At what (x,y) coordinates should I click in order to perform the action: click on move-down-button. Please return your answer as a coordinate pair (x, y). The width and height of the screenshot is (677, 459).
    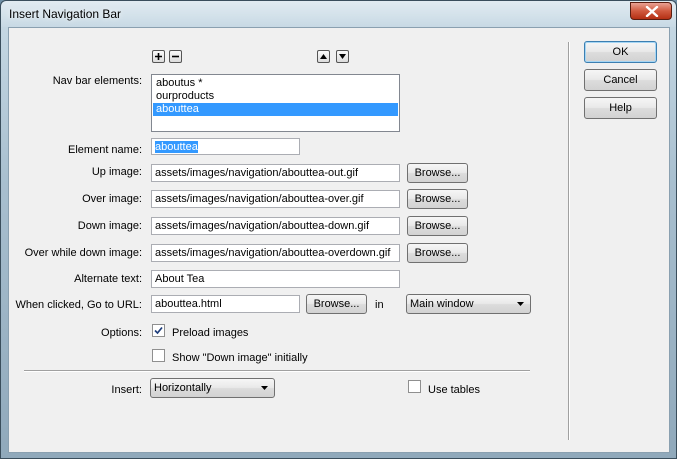
    Looking at the image, I should click on (342, 56).